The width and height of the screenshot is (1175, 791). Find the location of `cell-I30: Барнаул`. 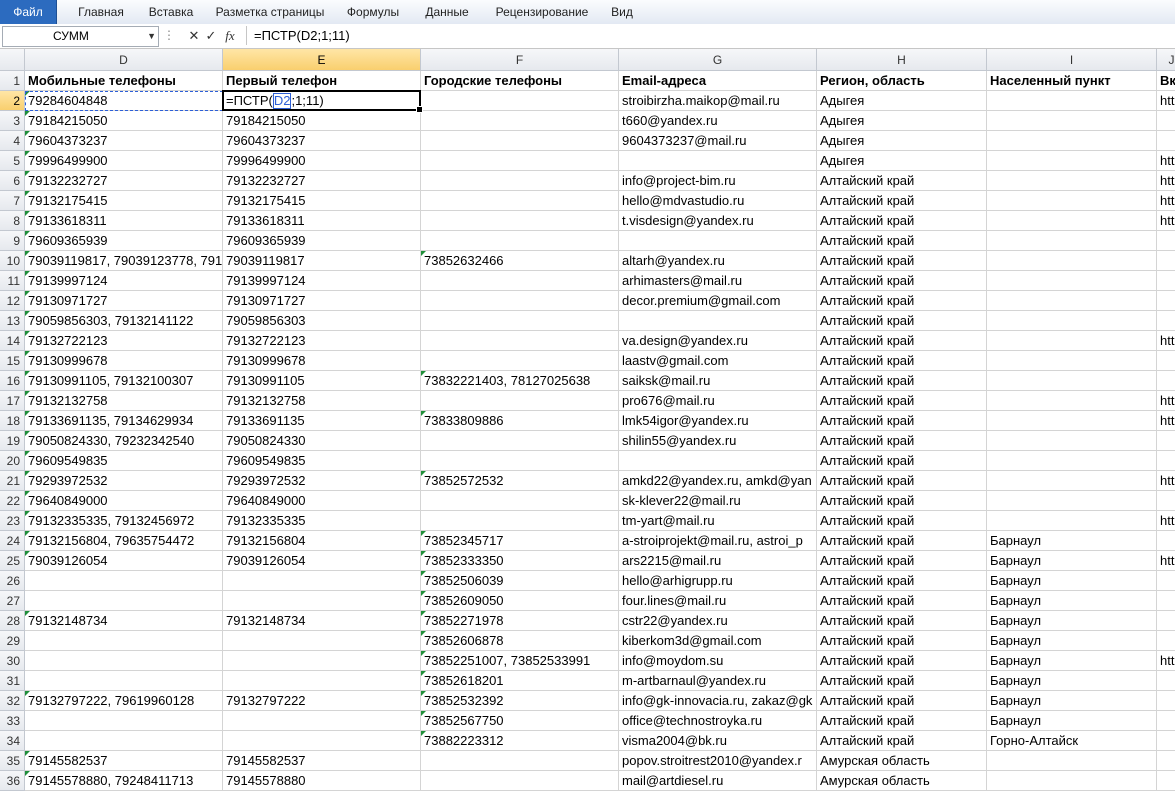

cell-I30: Барнаул is located at coordinates (1072, 661).